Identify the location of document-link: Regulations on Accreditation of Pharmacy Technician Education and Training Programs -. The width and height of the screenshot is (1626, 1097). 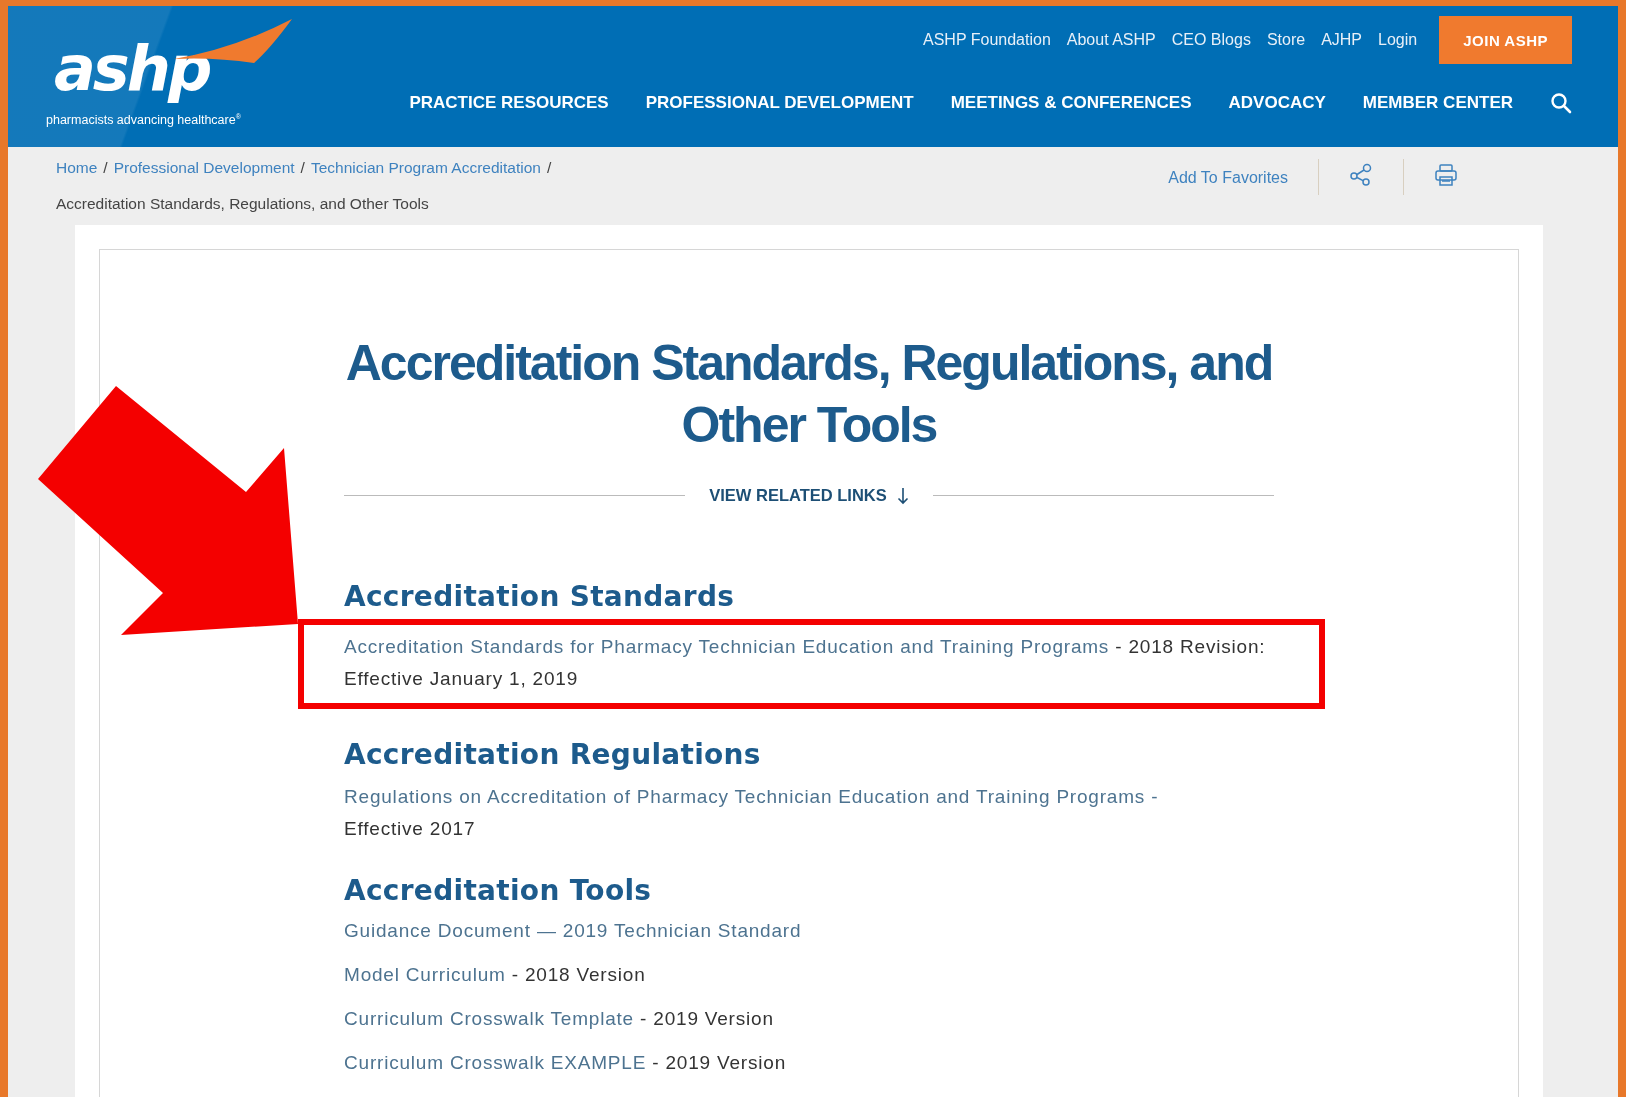
(751, 796).